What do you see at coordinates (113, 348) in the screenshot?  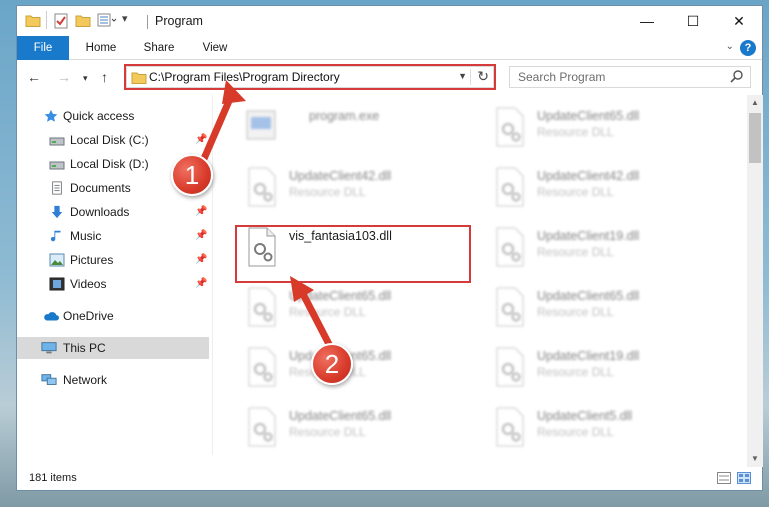 I see `sidebar-item-this-pc: This PC` at bounding box center [113, 348].